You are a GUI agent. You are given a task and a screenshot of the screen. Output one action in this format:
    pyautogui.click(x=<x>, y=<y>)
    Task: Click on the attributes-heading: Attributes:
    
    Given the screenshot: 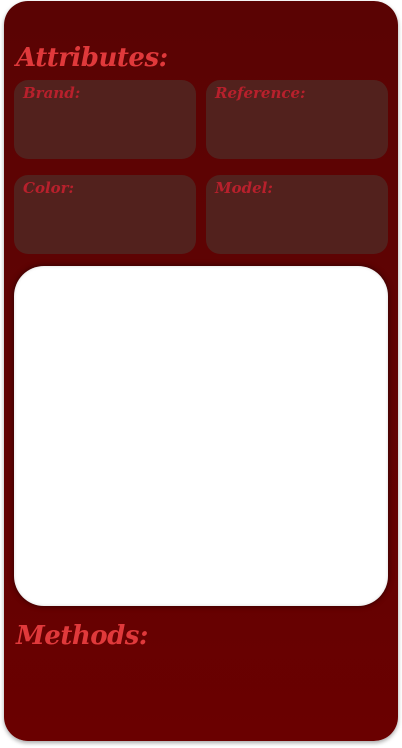 What is the action you would take?
    pyautogui.click(x=92, y=58)
    